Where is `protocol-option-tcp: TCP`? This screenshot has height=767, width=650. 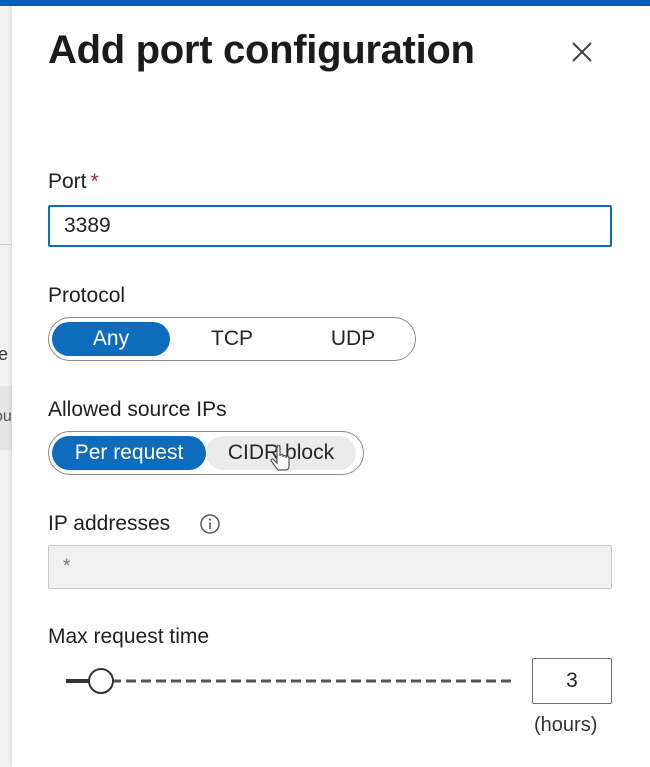 protocol-option-tcp: TCP is located at coordinates (232, 339).